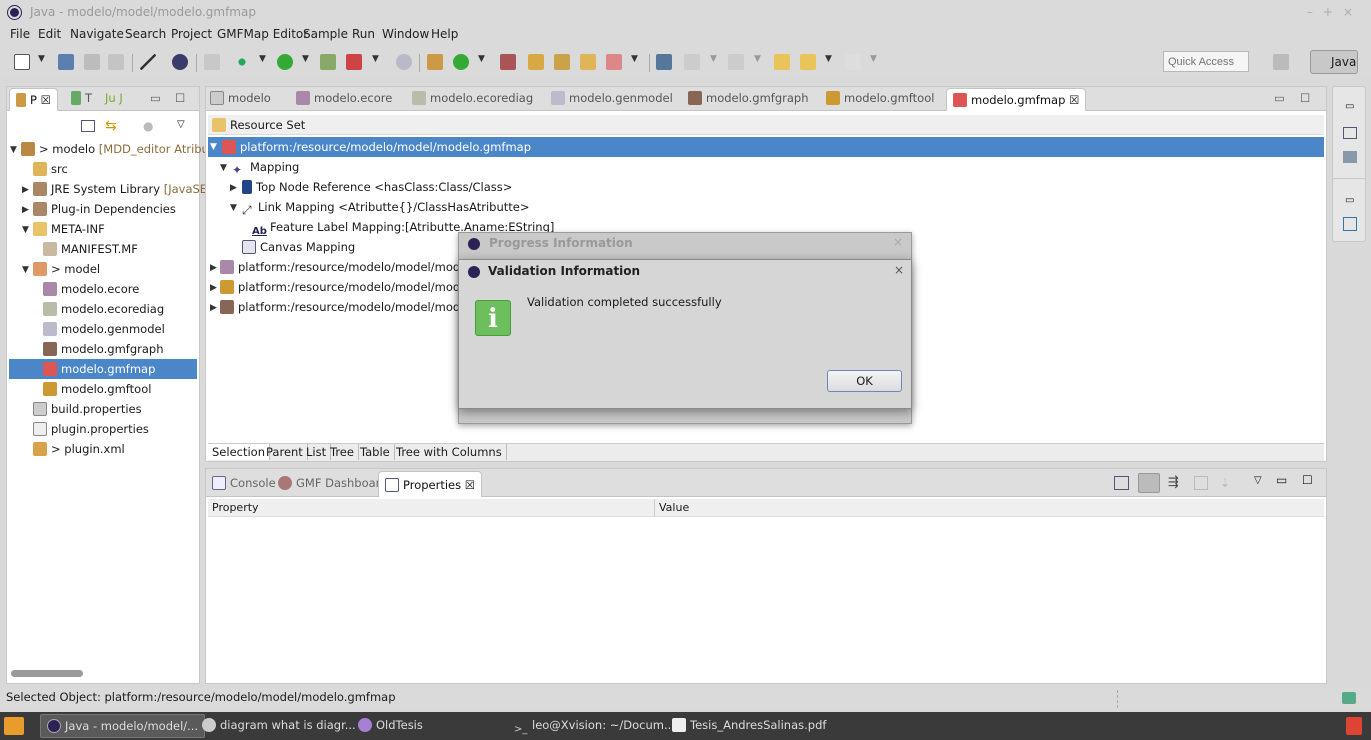 The image size is (1371, 740). Describe the element at coordinates (14, 726) in the screenshot. I see `menu-icon` at that location.